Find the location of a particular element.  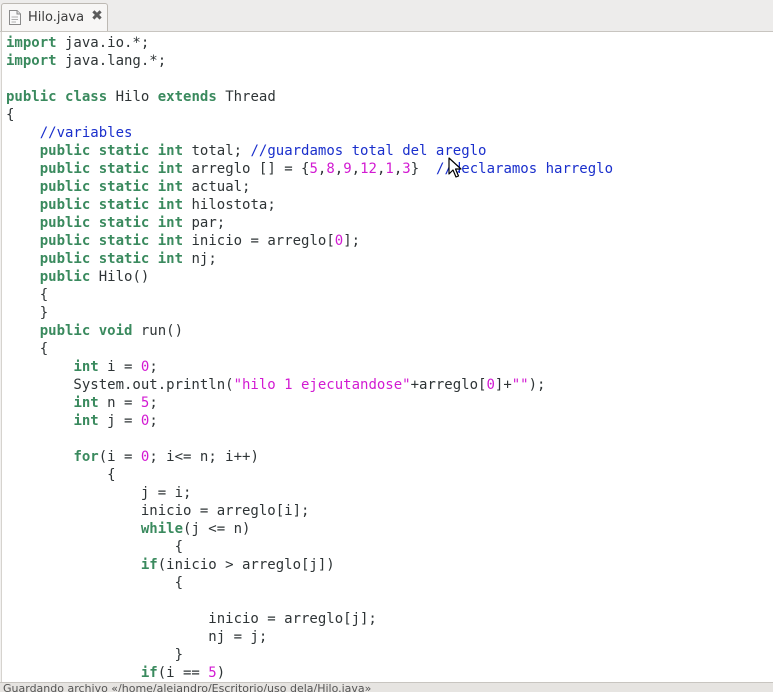

code-token: ); is located at coordinates (537, 385).